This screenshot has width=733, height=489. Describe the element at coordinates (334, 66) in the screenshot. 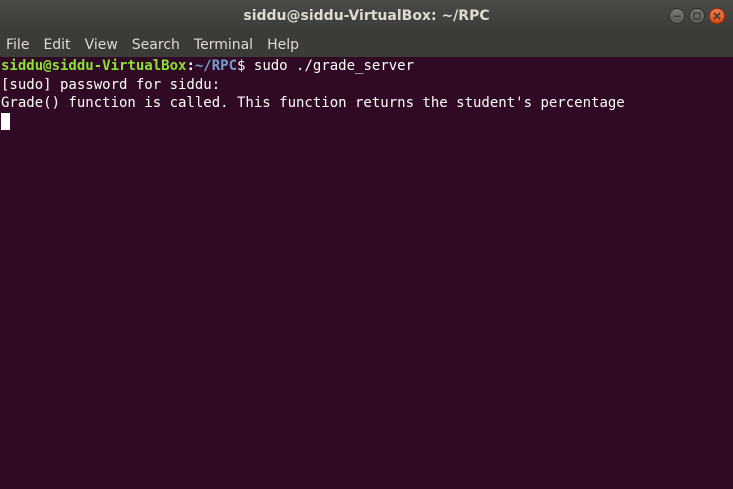

I see `command-text: sudo ./grade_server` at that location.